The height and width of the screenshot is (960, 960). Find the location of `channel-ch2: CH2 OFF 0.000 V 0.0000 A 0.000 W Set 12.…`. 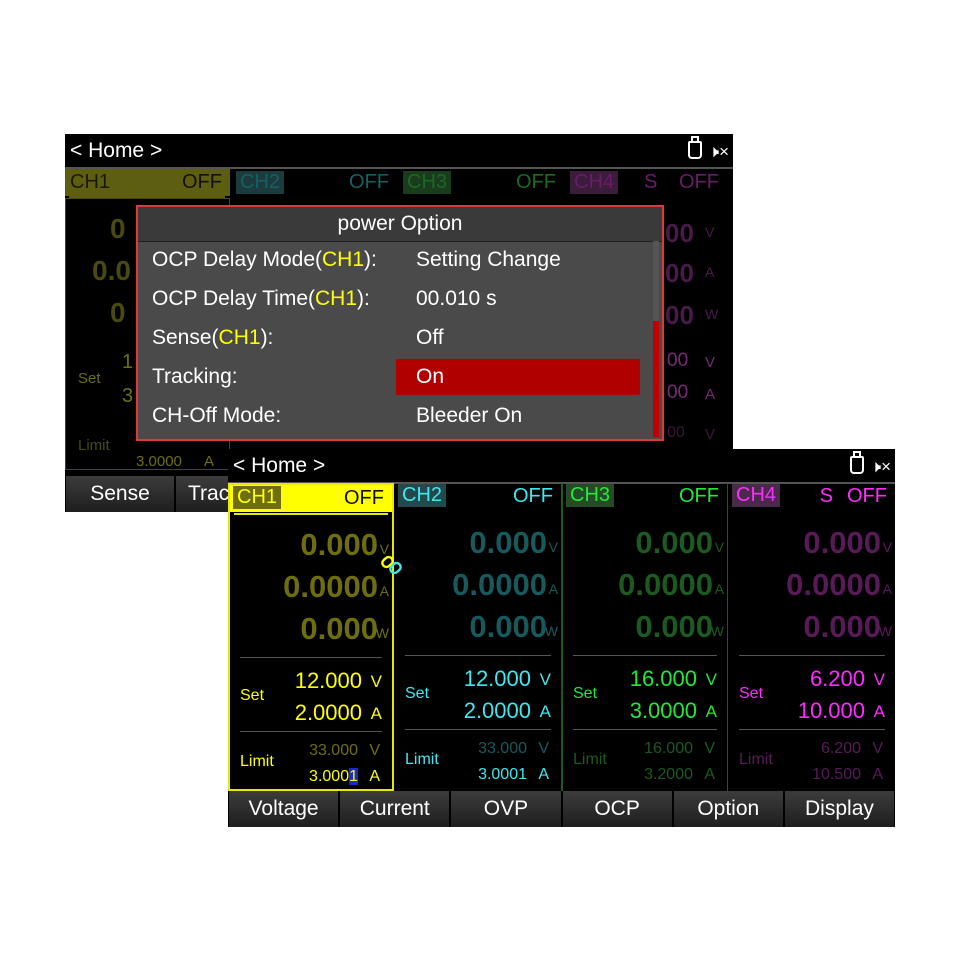

channel-ch2: CH2 OFF 0.000 V 0.0000 A 0.000 W Set 12.… is located at coordinates (478, 637).